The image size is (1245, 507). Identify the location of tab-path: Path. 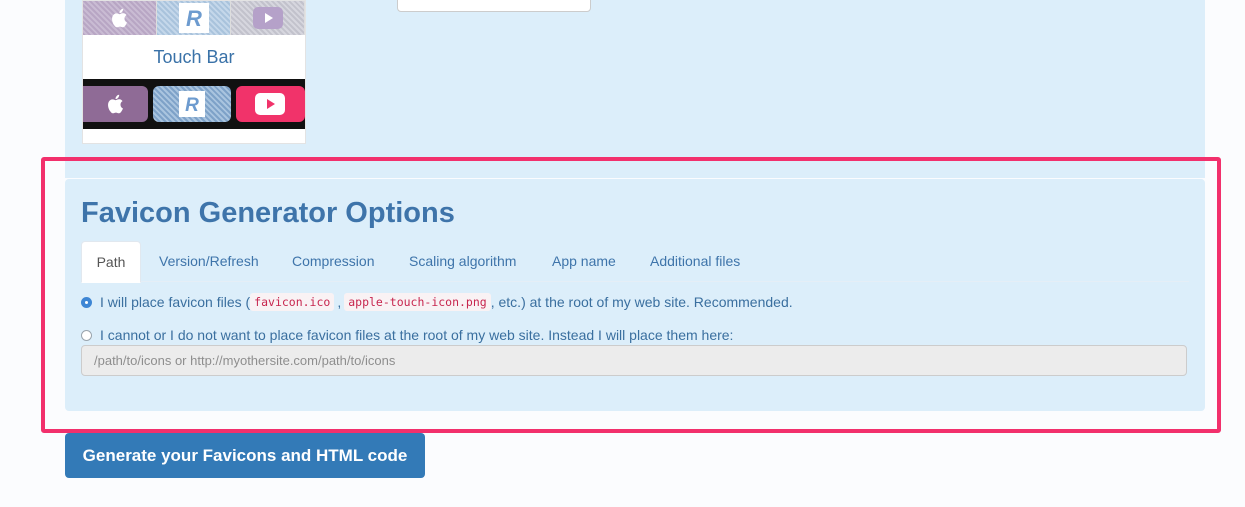
(111, 262).